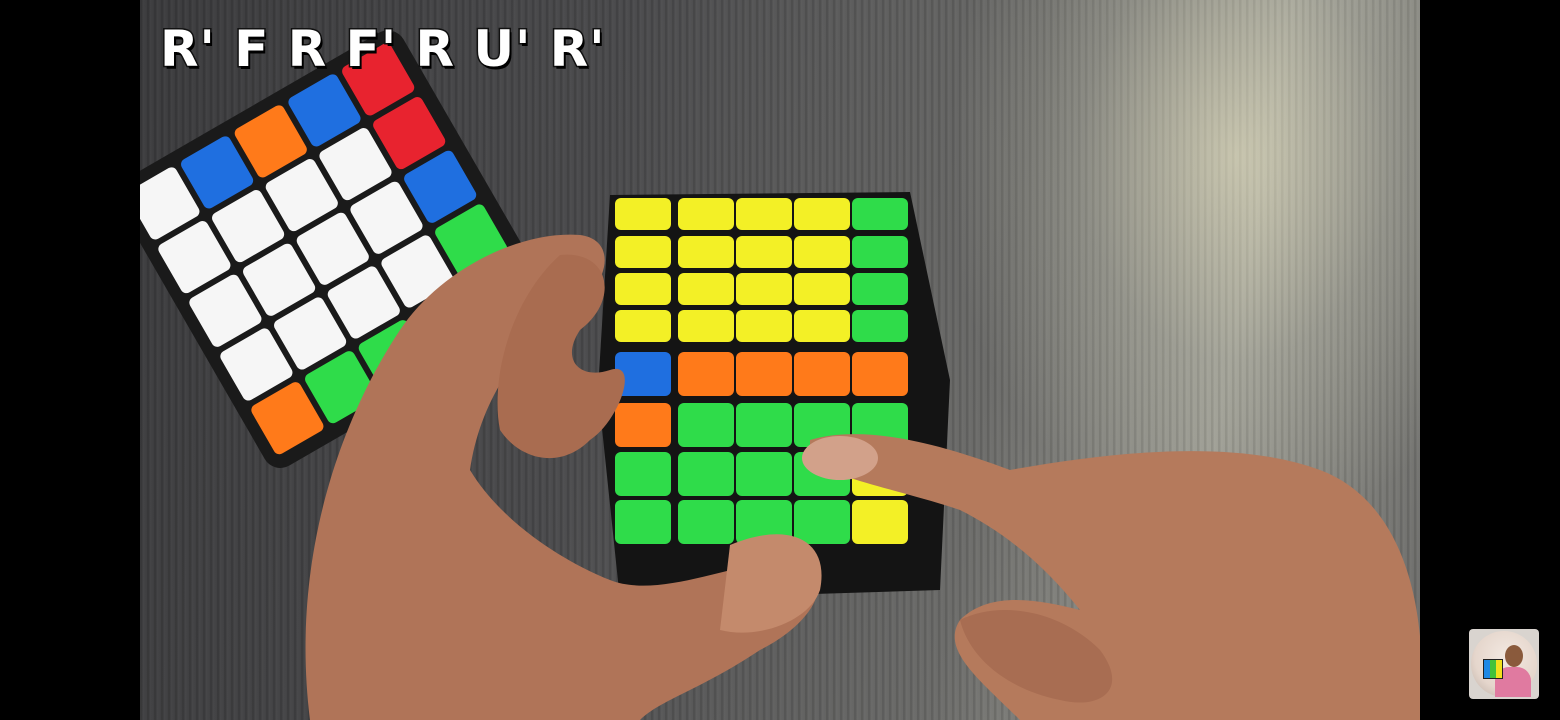  Describe the element at coordinates (1514, 656) in the screenshot. I see `avatar-person-head` at that location.